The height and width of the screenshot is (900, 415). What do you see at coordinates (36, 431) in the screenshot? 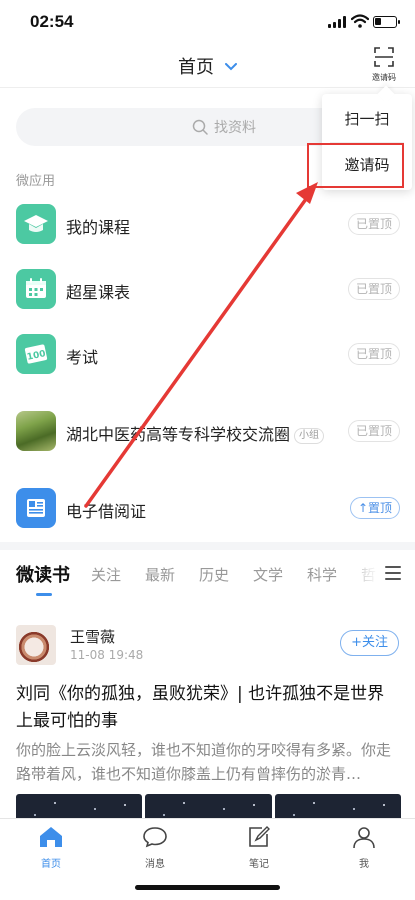
I see `group-avatar-image` at bounding box center [36, 431].